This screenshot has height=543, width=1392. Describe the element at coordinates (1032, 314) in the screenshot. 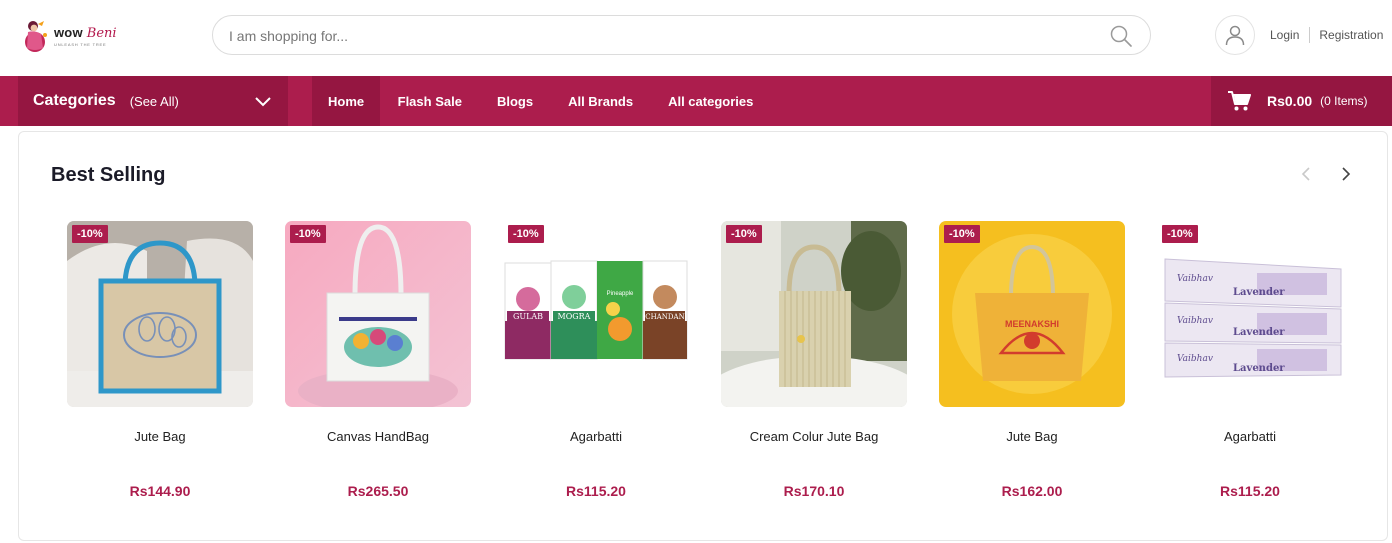

I see `product-image: MEENAKSHI -10%` at that location.